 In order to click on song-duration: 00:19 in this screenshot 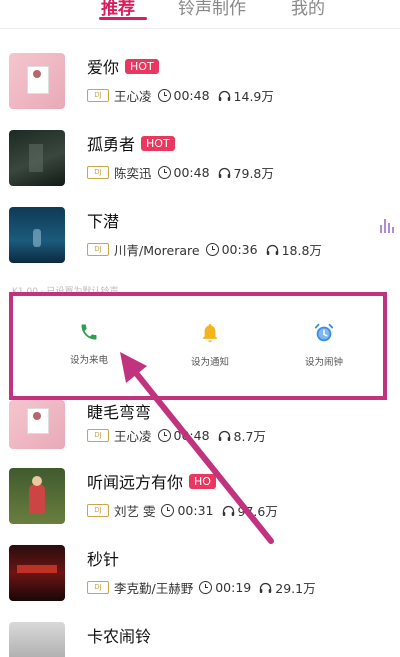, I will do `click(233, 587)`.